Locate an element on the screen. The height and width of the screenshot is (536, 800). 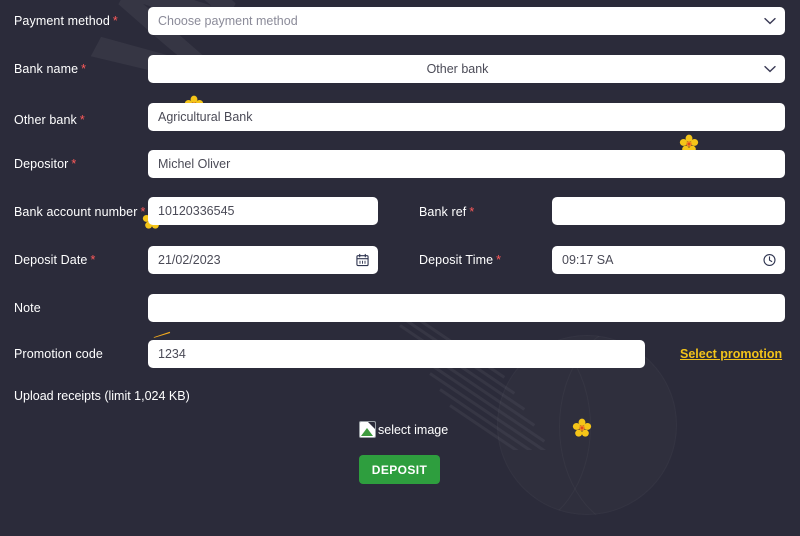
label-other-bank: Other bank * is located at coordinates (49, 120).